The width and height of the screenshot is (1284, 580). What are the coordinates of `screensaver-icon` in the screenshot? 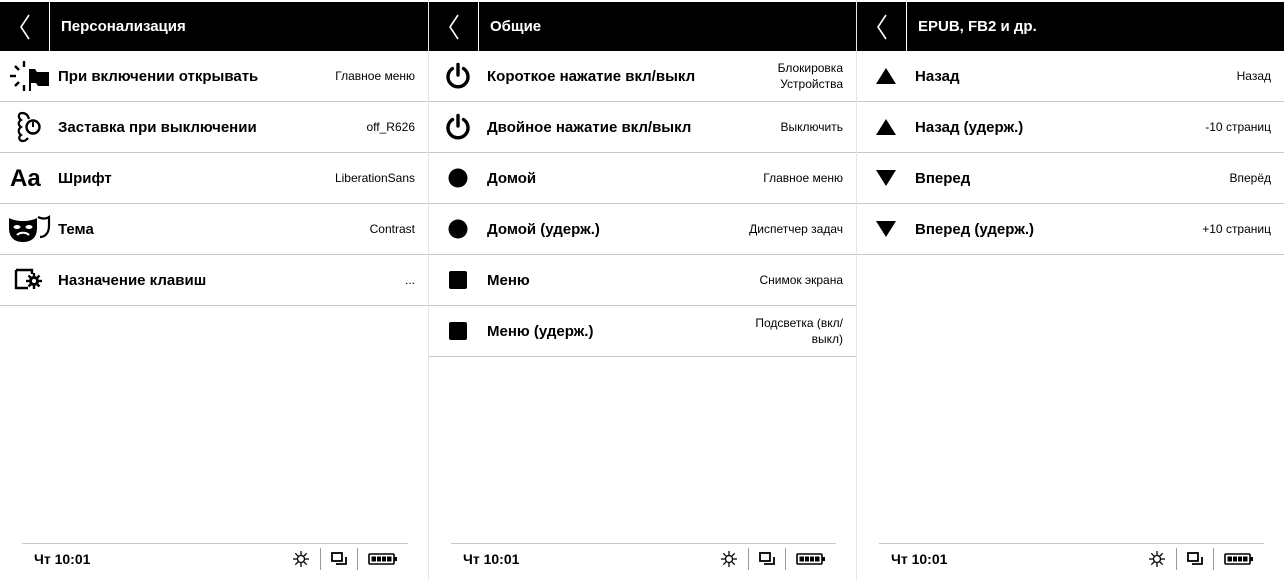 It's located at (29, 127).